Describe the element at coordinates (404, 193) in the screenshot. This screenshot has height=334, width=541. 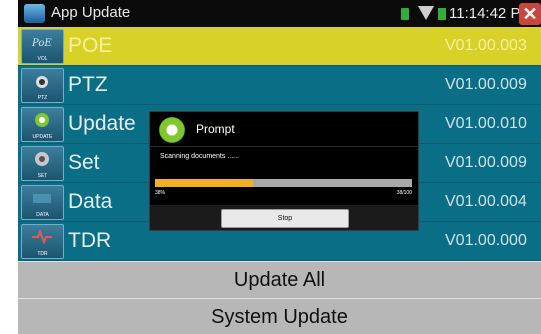
I see `progress-count: 38/100` at that location.